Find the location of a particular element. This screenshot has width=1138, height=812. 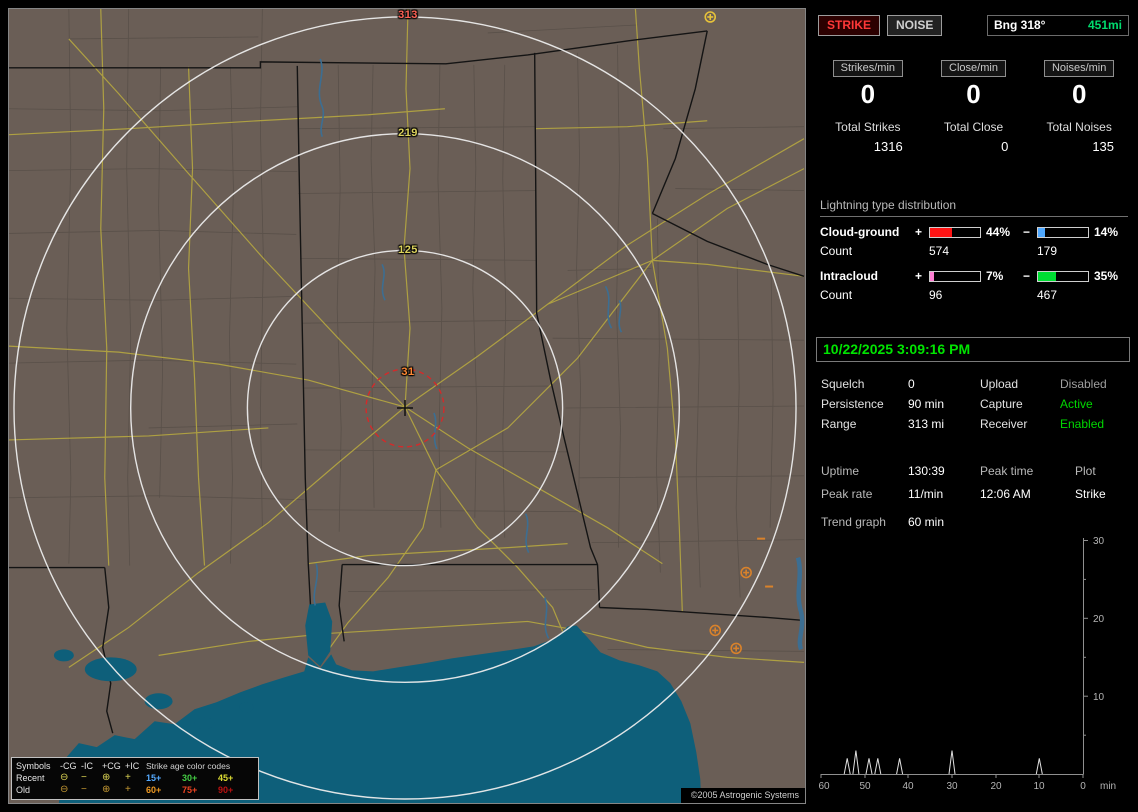

legend-col-pos-ic: +IC is located at coordinates (132, 766).